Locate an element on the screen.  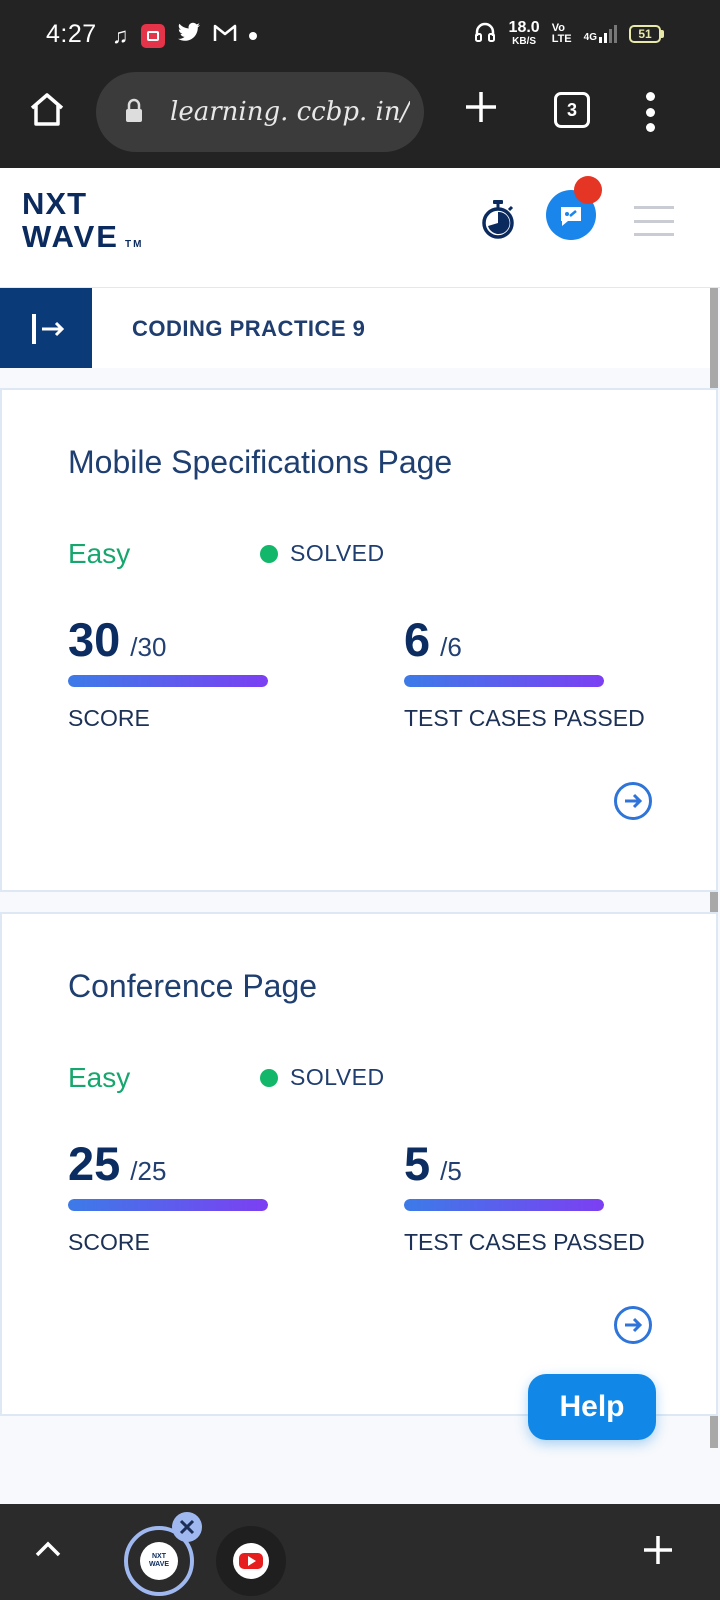
tab-switcher-button: 3 is located at coordinates (572, 110).